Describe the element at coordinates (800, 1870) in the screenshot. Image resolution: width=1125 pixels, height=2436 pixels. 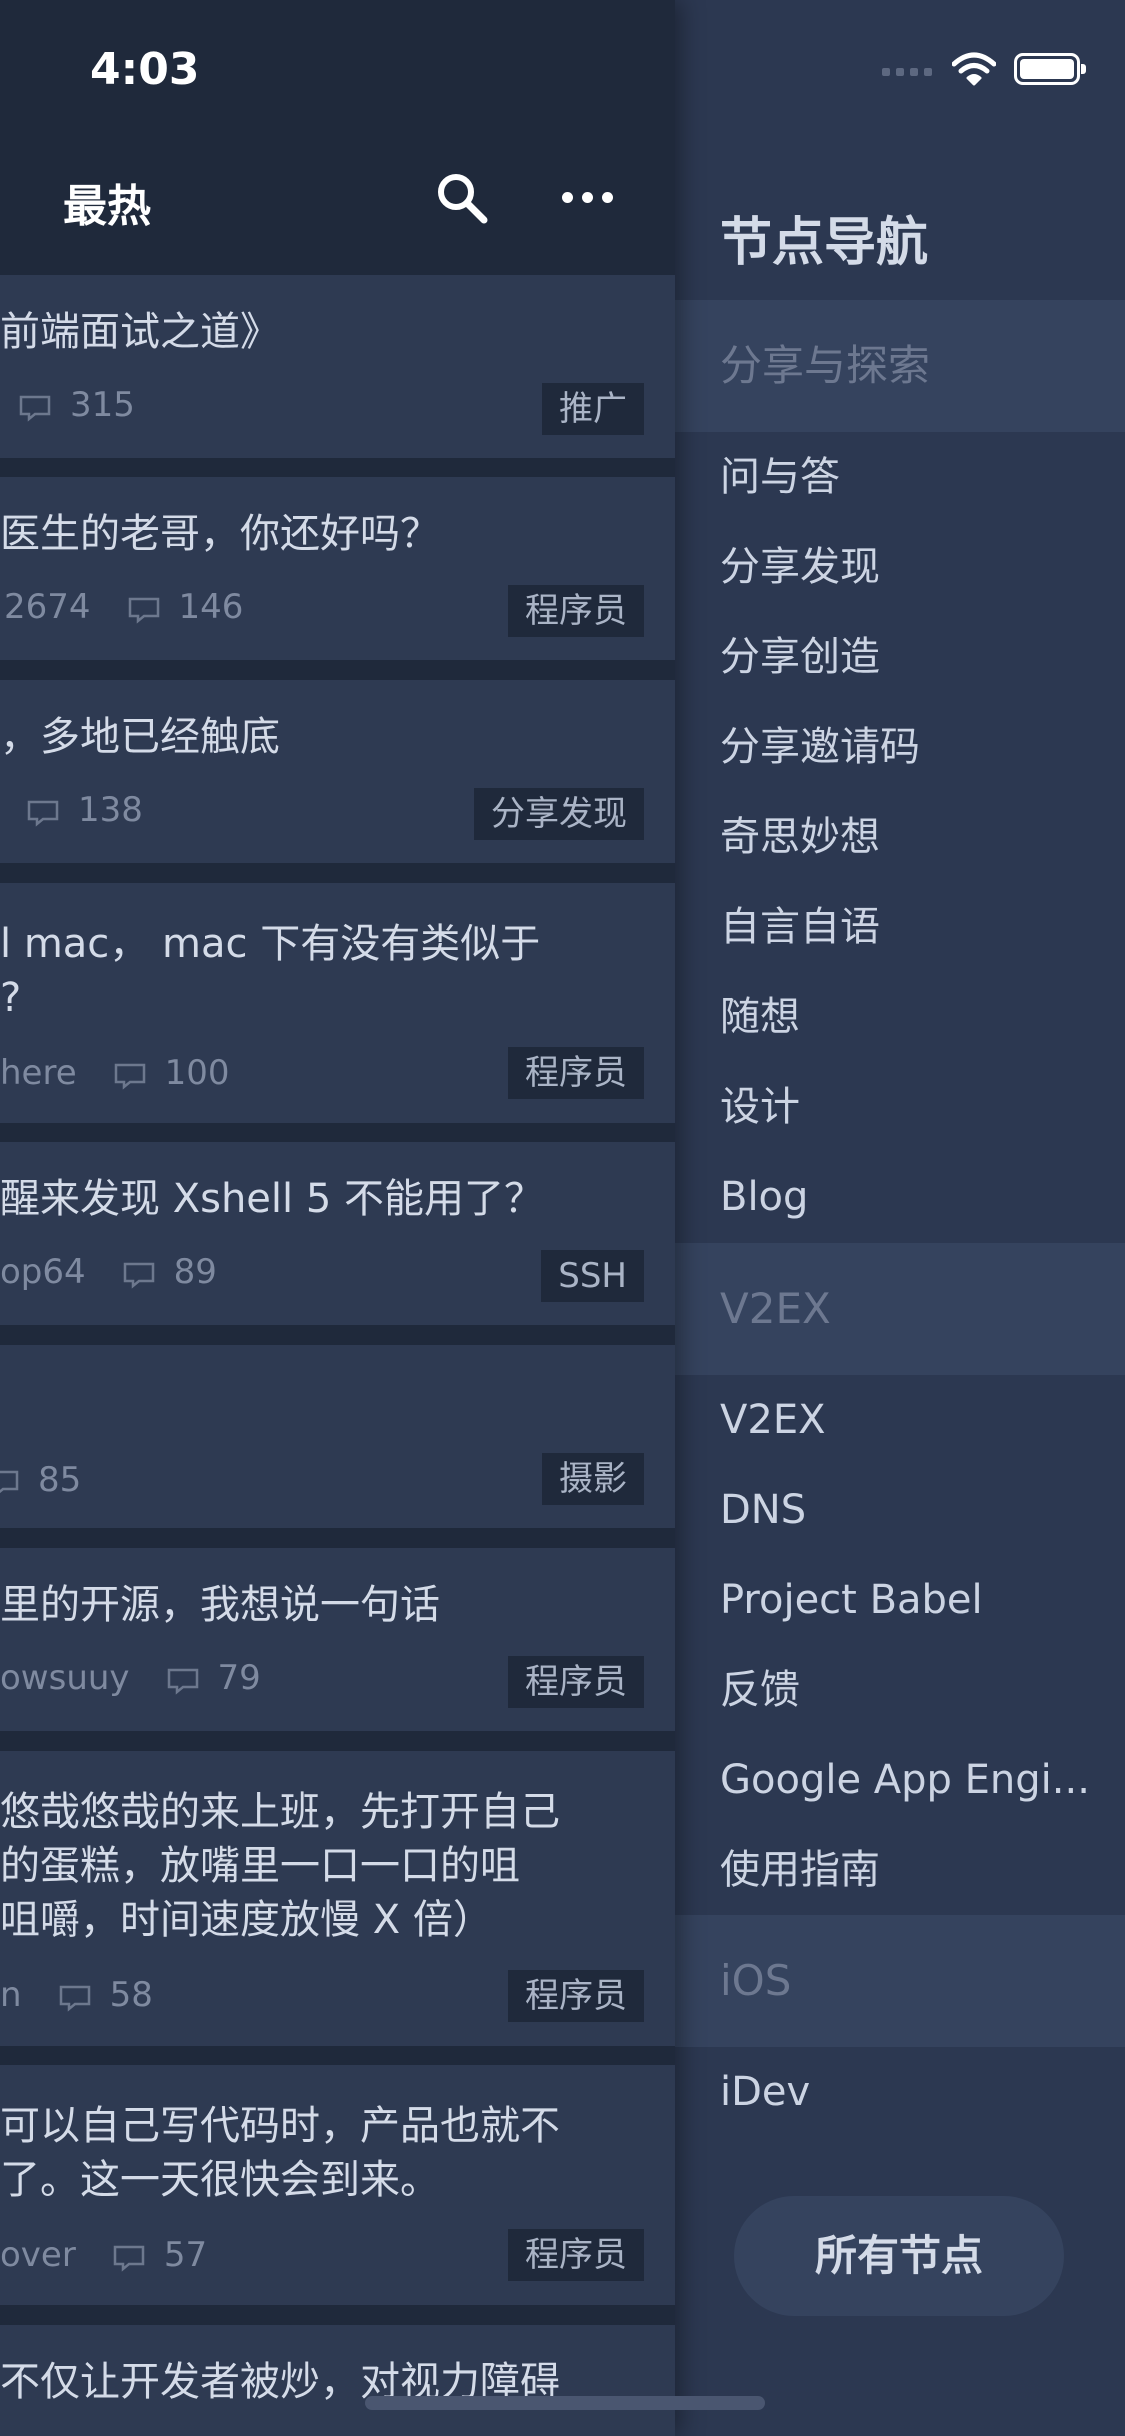
I see `node-item: 使用指南` at that location.